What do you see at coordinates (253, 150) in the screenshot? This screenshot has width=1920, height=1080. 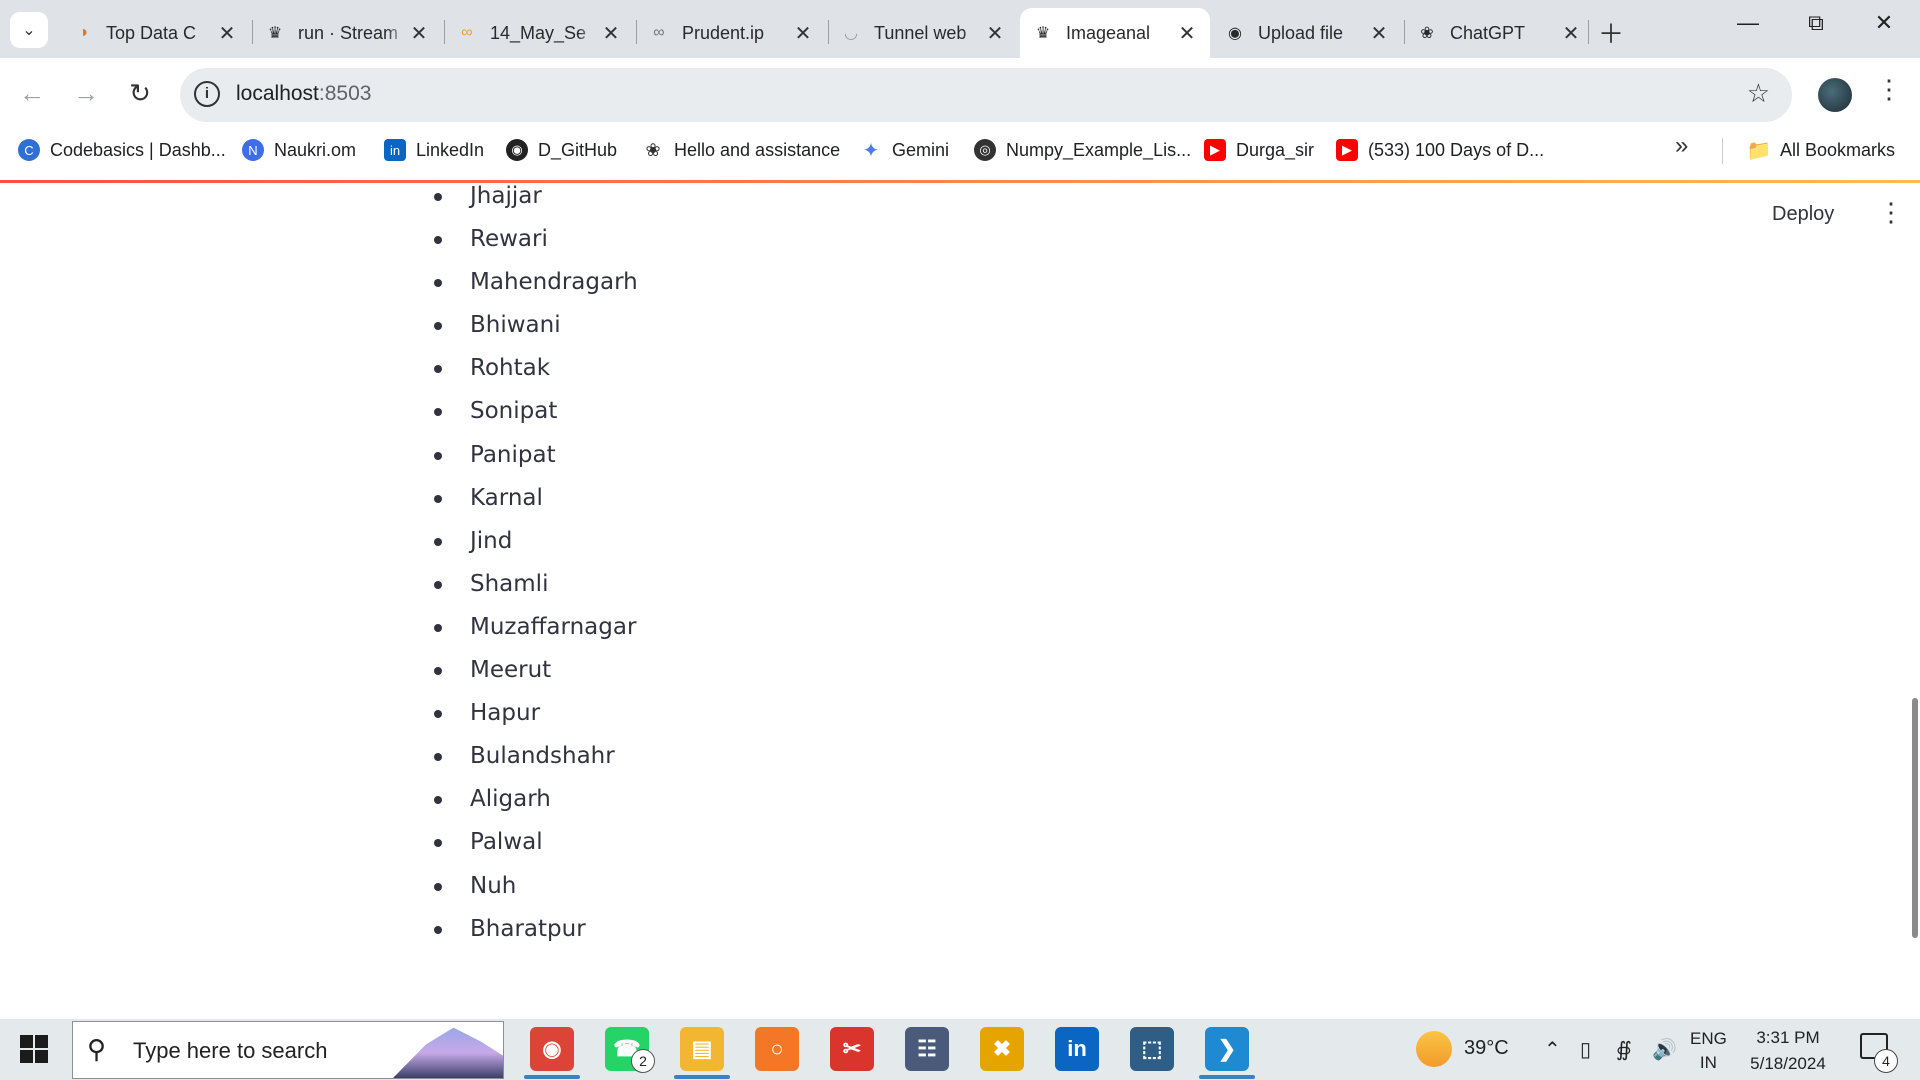 I see `naukri-icon: N` at bounding box center [253, 150].